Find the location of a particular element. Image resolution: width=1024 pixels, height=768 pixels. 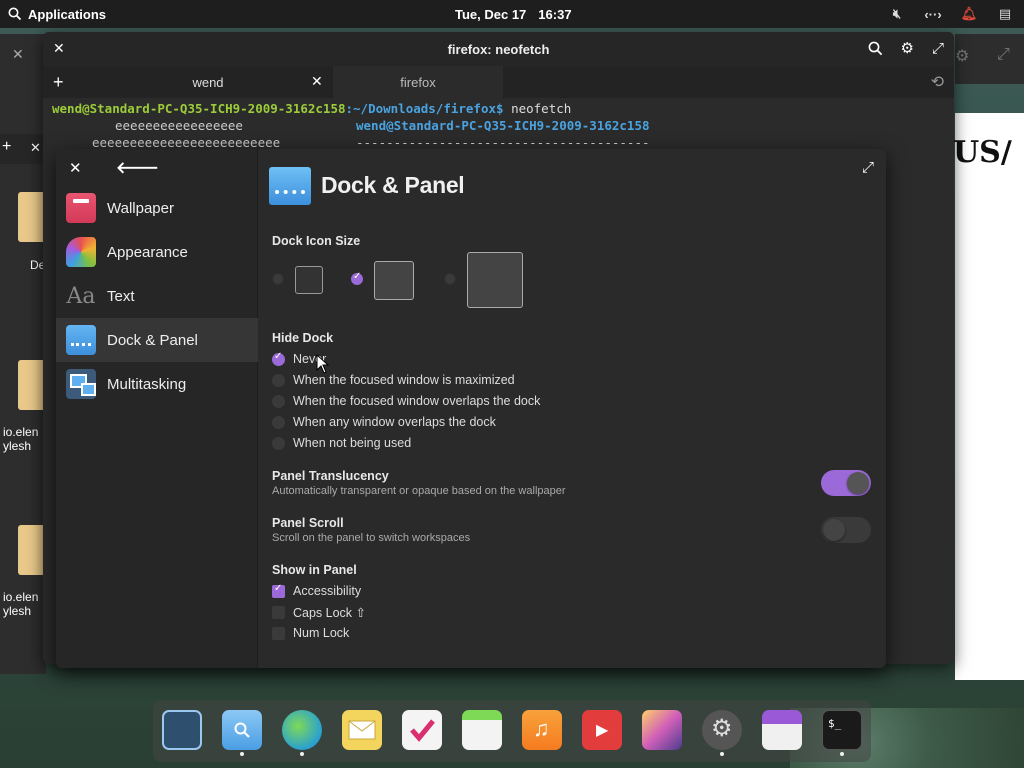

session-icon: ▤ is located at coordinates (1005, 14).